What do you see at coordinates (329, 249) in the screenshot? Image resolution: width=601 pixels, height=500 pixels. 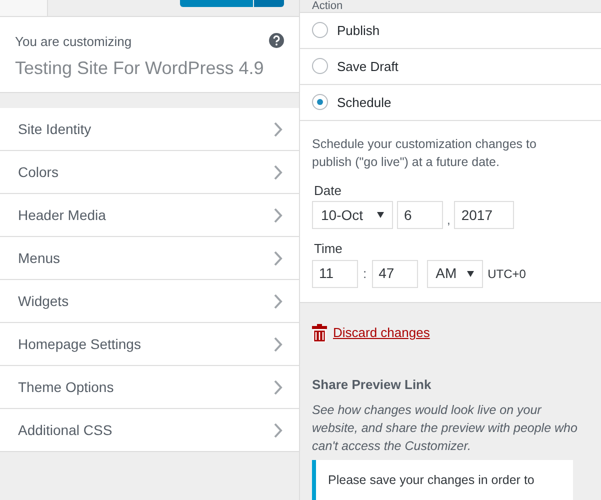 I see `time-label: Time` at bounding box center [329, 249].